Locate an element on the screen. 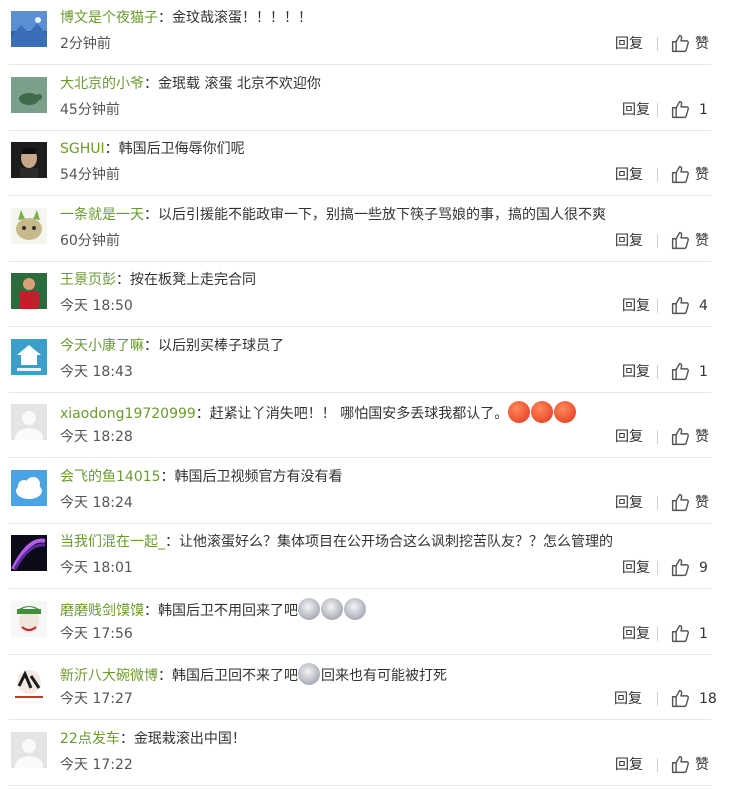 Image resolution: width=731 pixels, height=790 pixels. comment-content: 王景页彭：按在板凳上走完合同 is located at coordinates (385, 280).